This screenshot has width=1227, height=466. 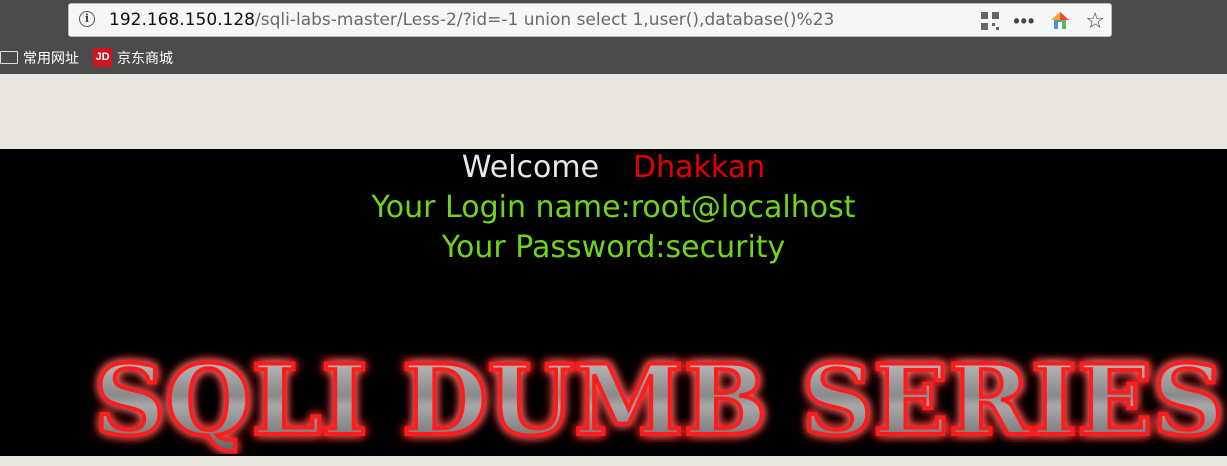 I want to click on folder-icon, so click(x=9, y=57).